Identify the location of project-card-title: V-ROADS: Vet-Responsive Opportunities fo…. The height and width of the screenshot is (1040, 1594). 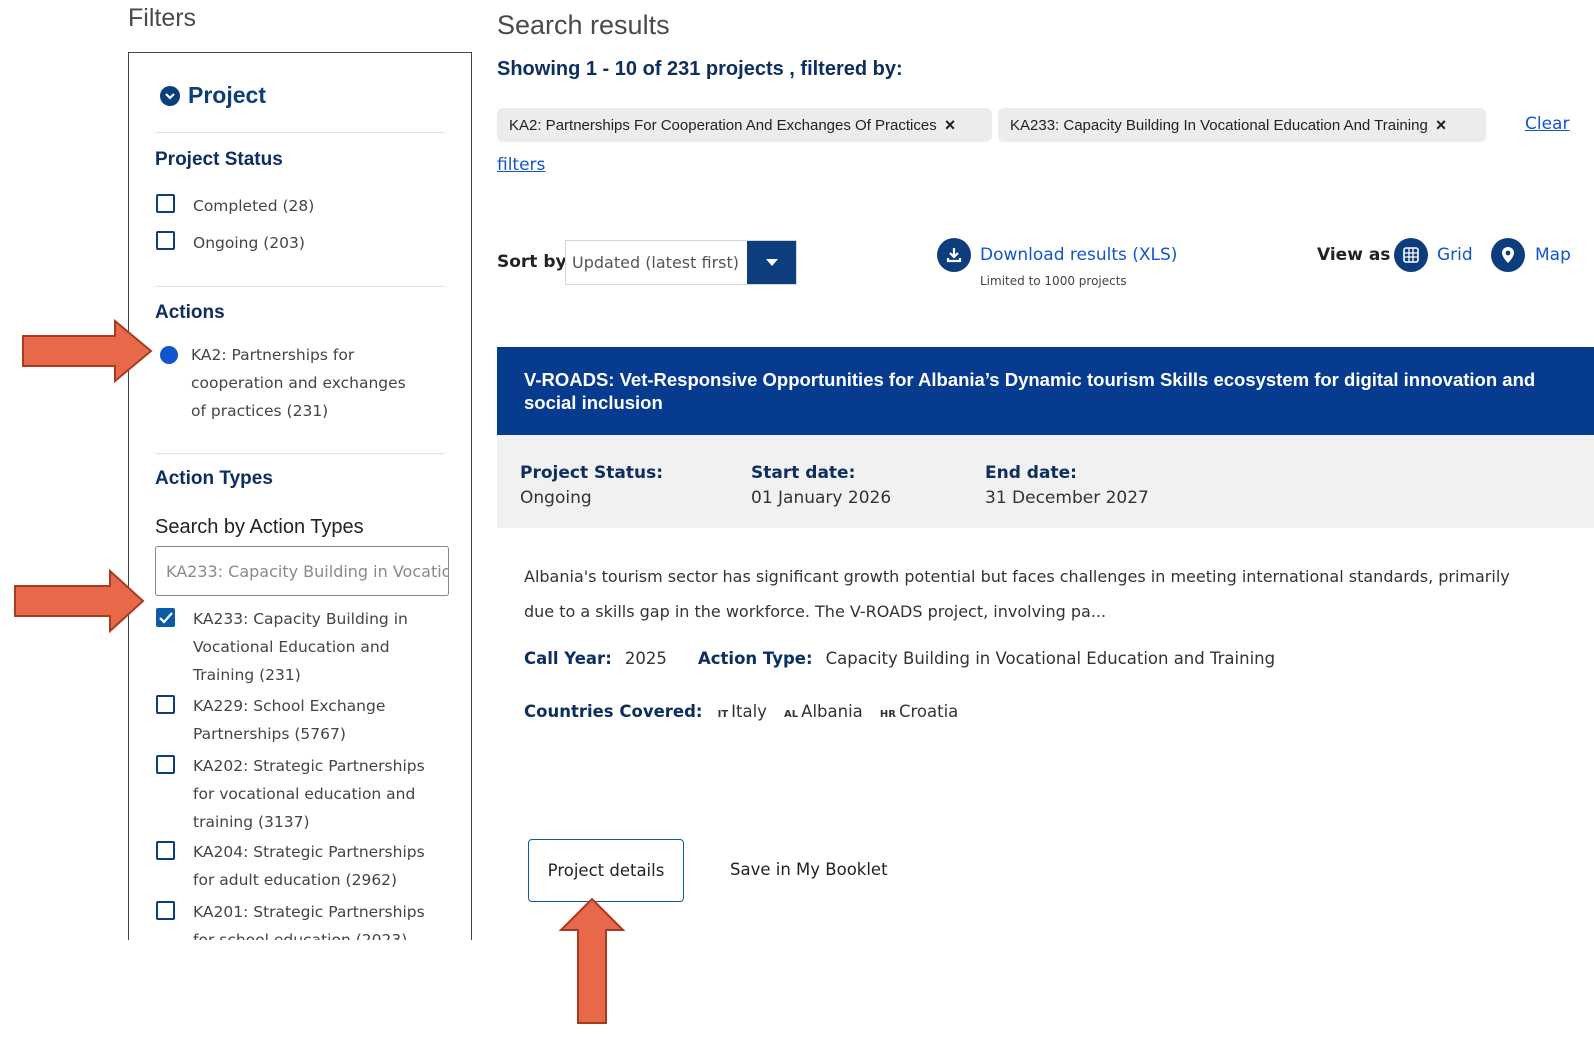
(1045, 391).